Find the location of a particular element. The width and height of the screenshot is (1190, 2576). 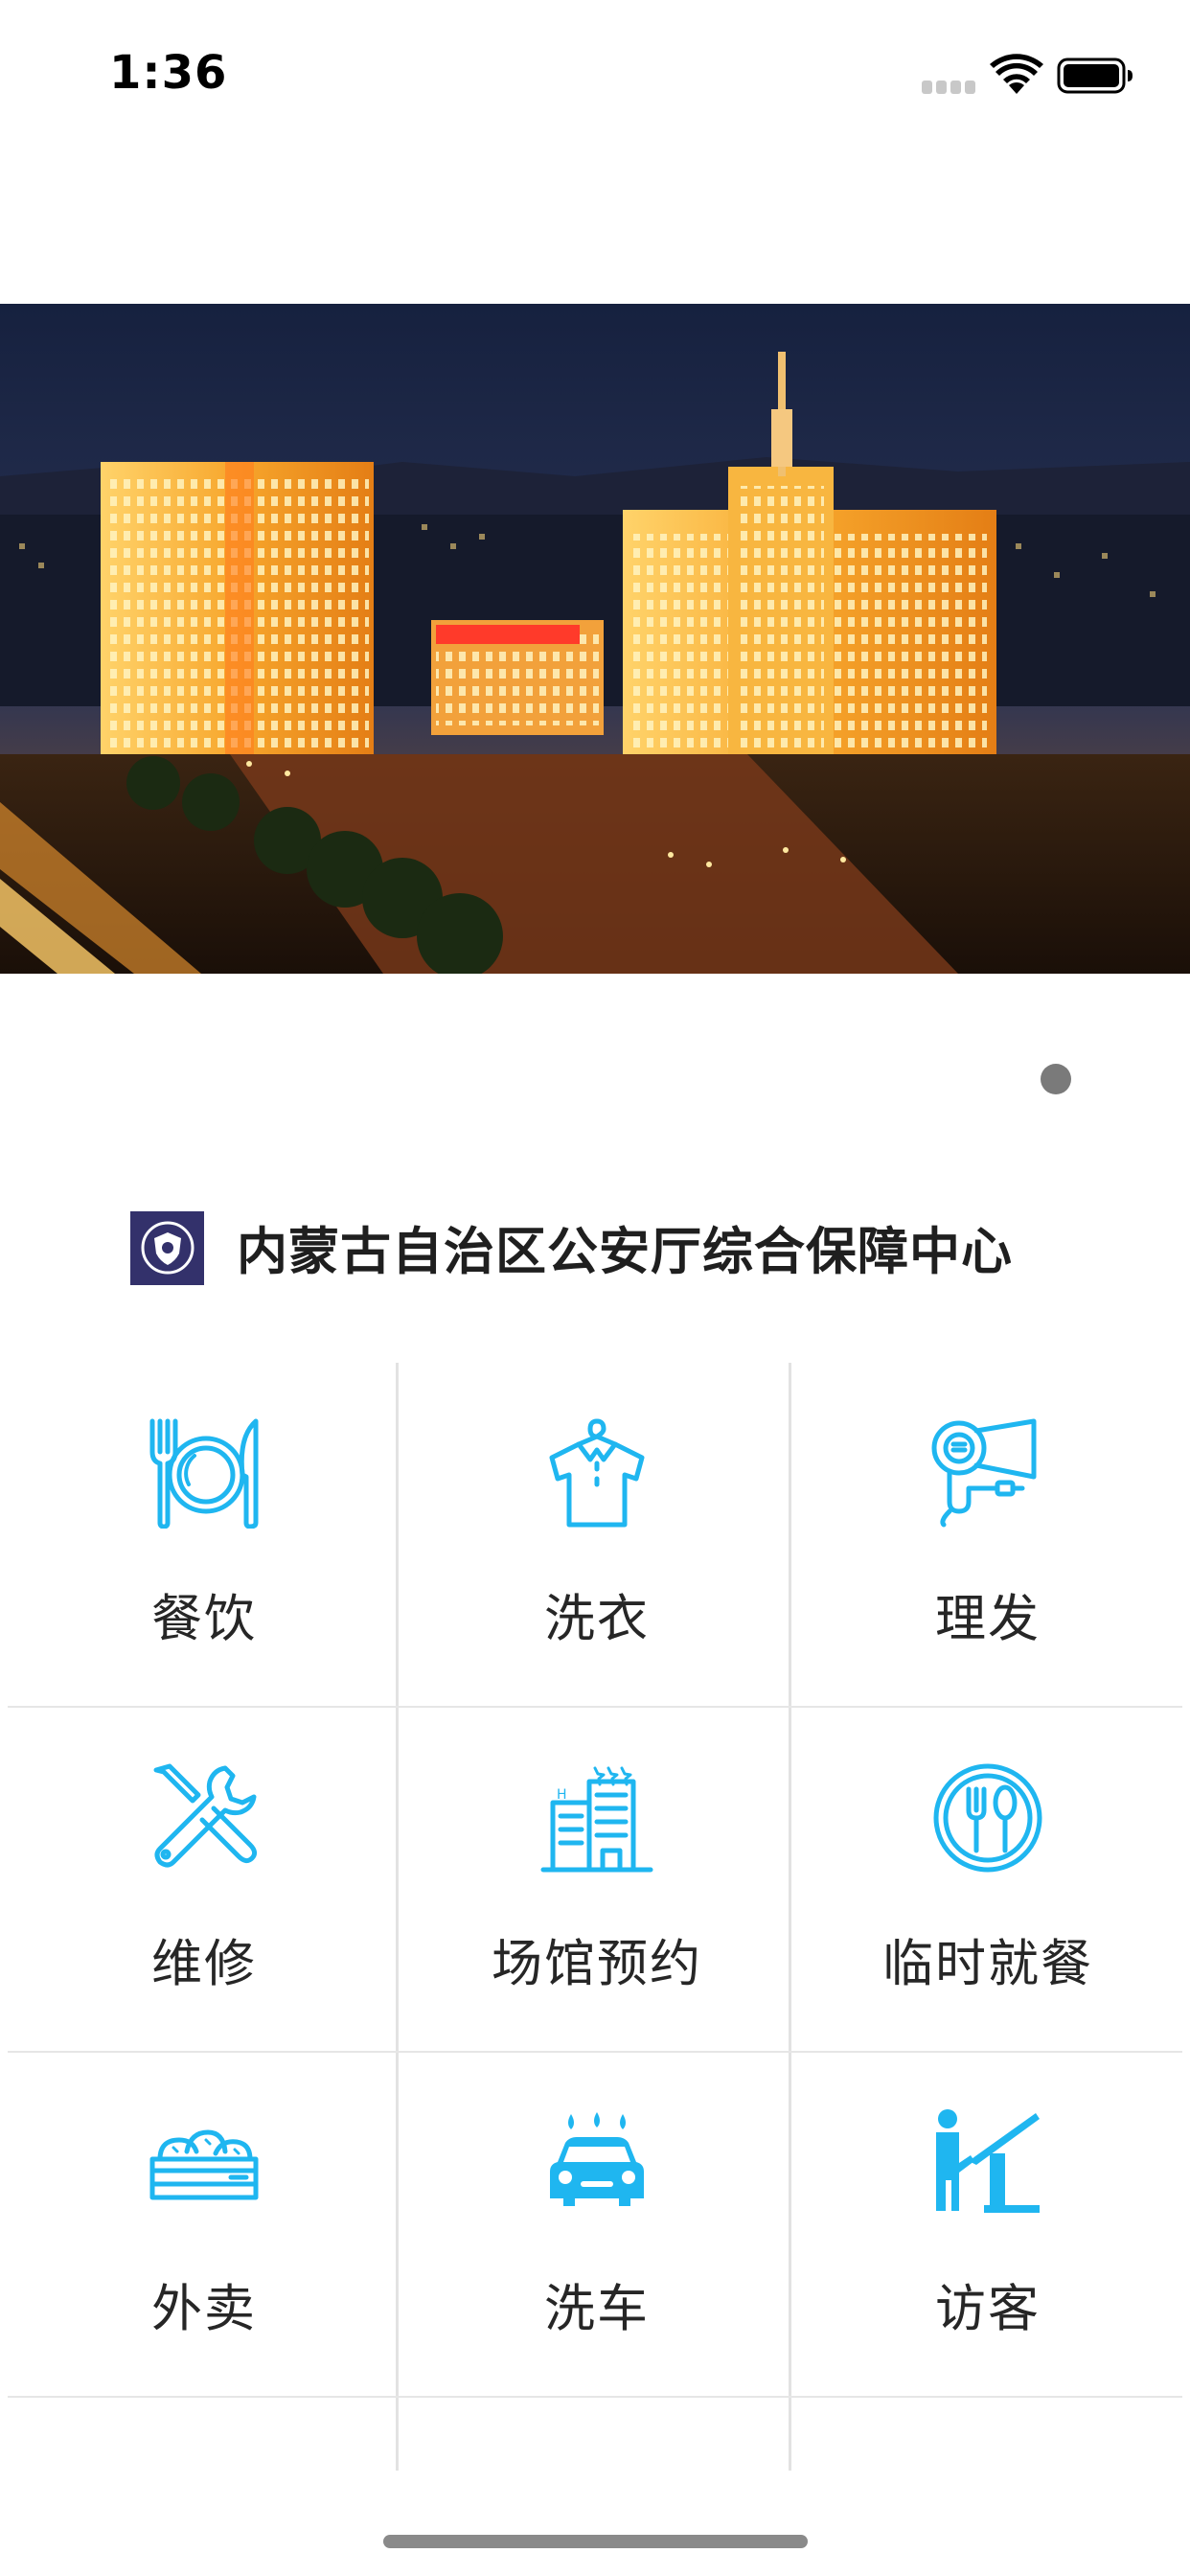

service-visitor: 访客 is located at coordinates (987, 2225).